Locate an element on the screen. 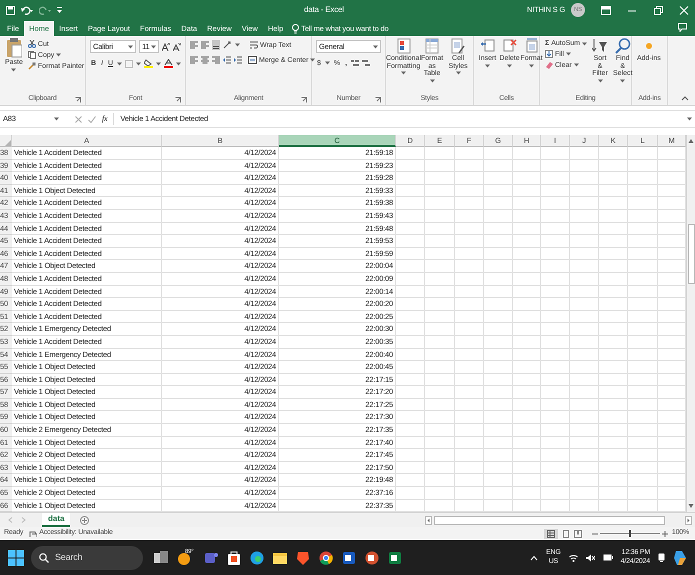 The image size is (695, 575). store-icon is located at coordinates (234, 557).